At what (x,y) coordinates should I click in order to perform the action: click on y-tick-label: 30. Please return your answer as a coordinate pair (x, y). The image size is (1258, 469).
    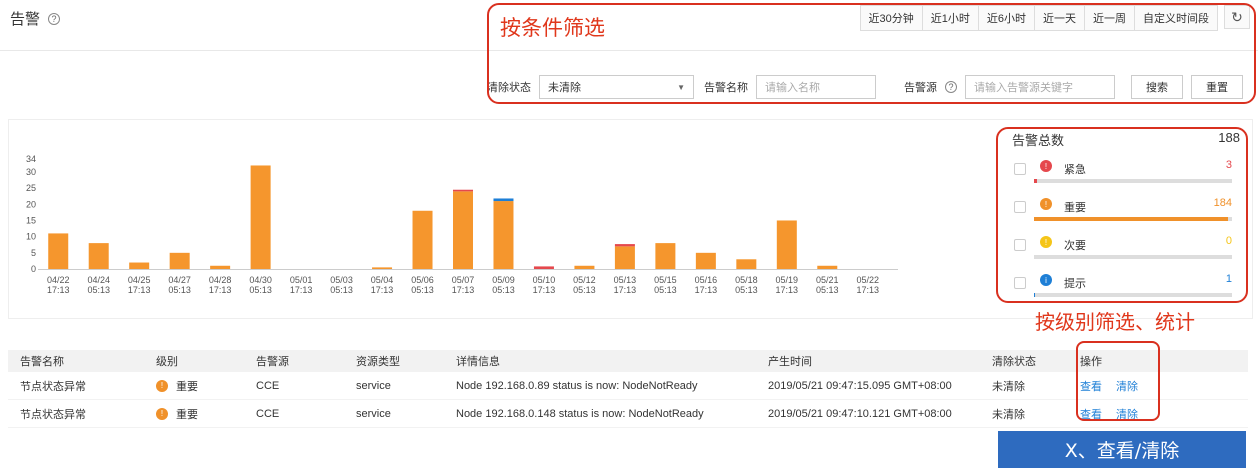
    Looking at the image, I should click on (31, 172).